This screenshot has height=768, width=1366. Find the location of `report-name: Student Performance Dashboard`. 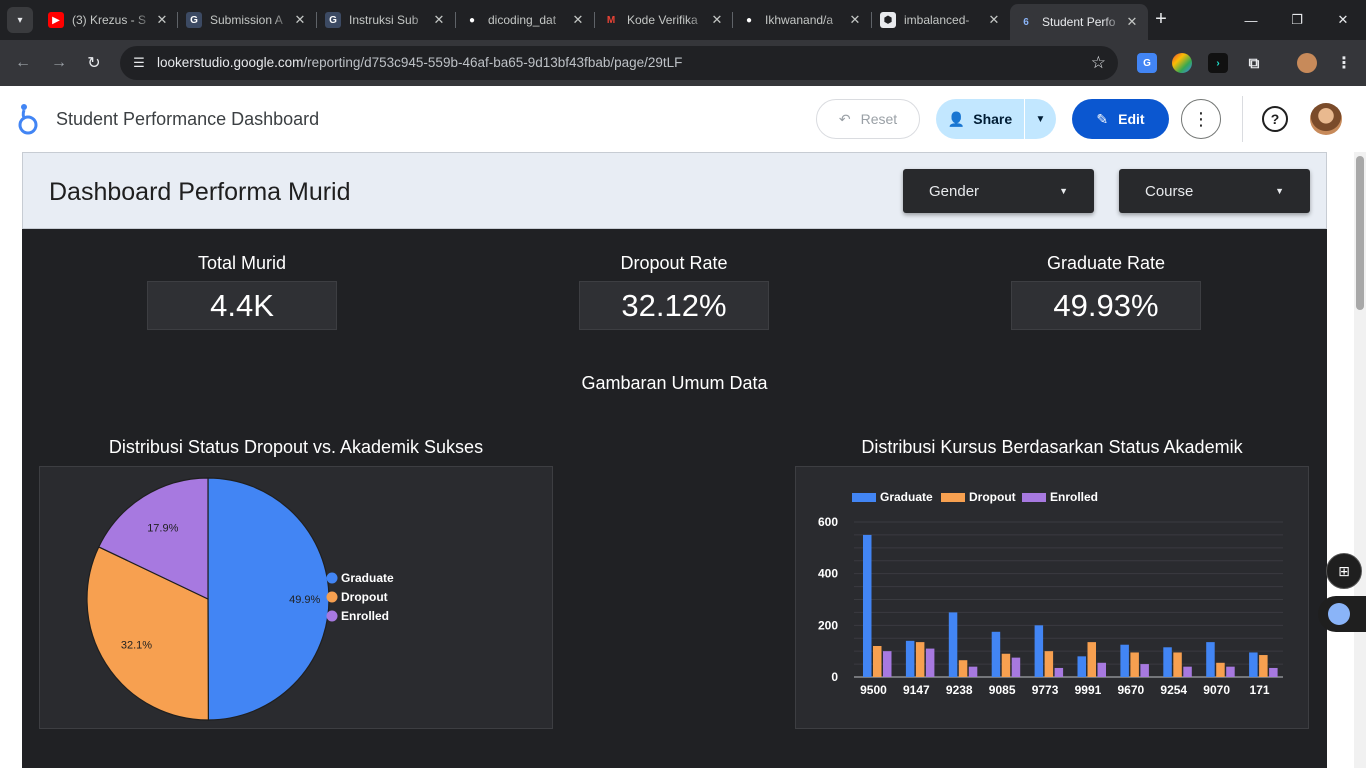

report-name: Student Performance Dashboard is located at coordinates (187, 119).